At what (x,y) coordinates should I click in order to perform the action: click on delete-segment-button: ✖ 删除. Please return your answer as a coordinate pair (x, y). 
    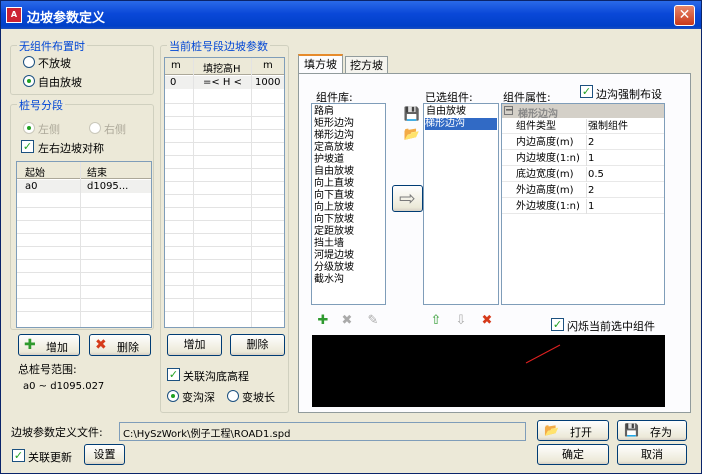
    Looking at the image, I should click on (120, 345).